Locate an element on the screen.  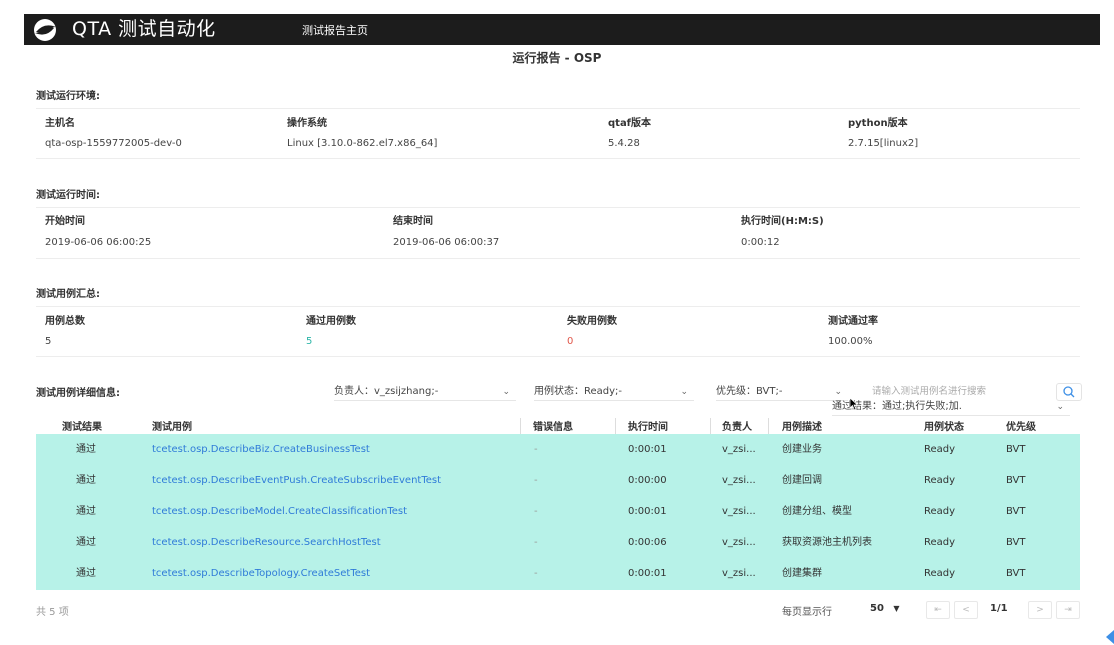
col-header-description: 用例描述 is located at coordinates (802, 425).